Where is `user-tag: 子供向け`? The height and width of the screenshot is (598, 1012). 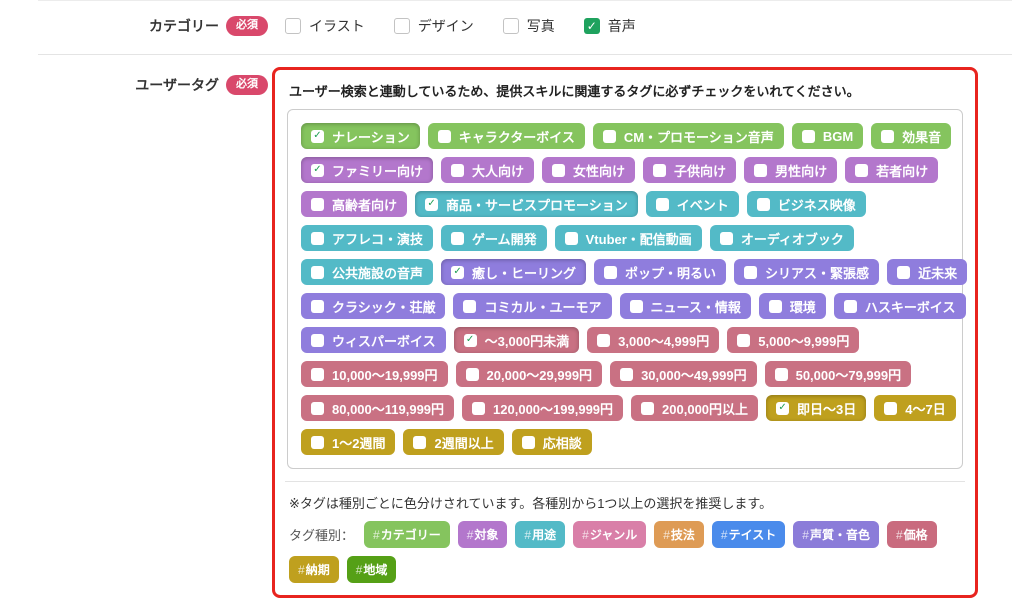
user-tag: 子供向け is located at coordinates (690, 170).